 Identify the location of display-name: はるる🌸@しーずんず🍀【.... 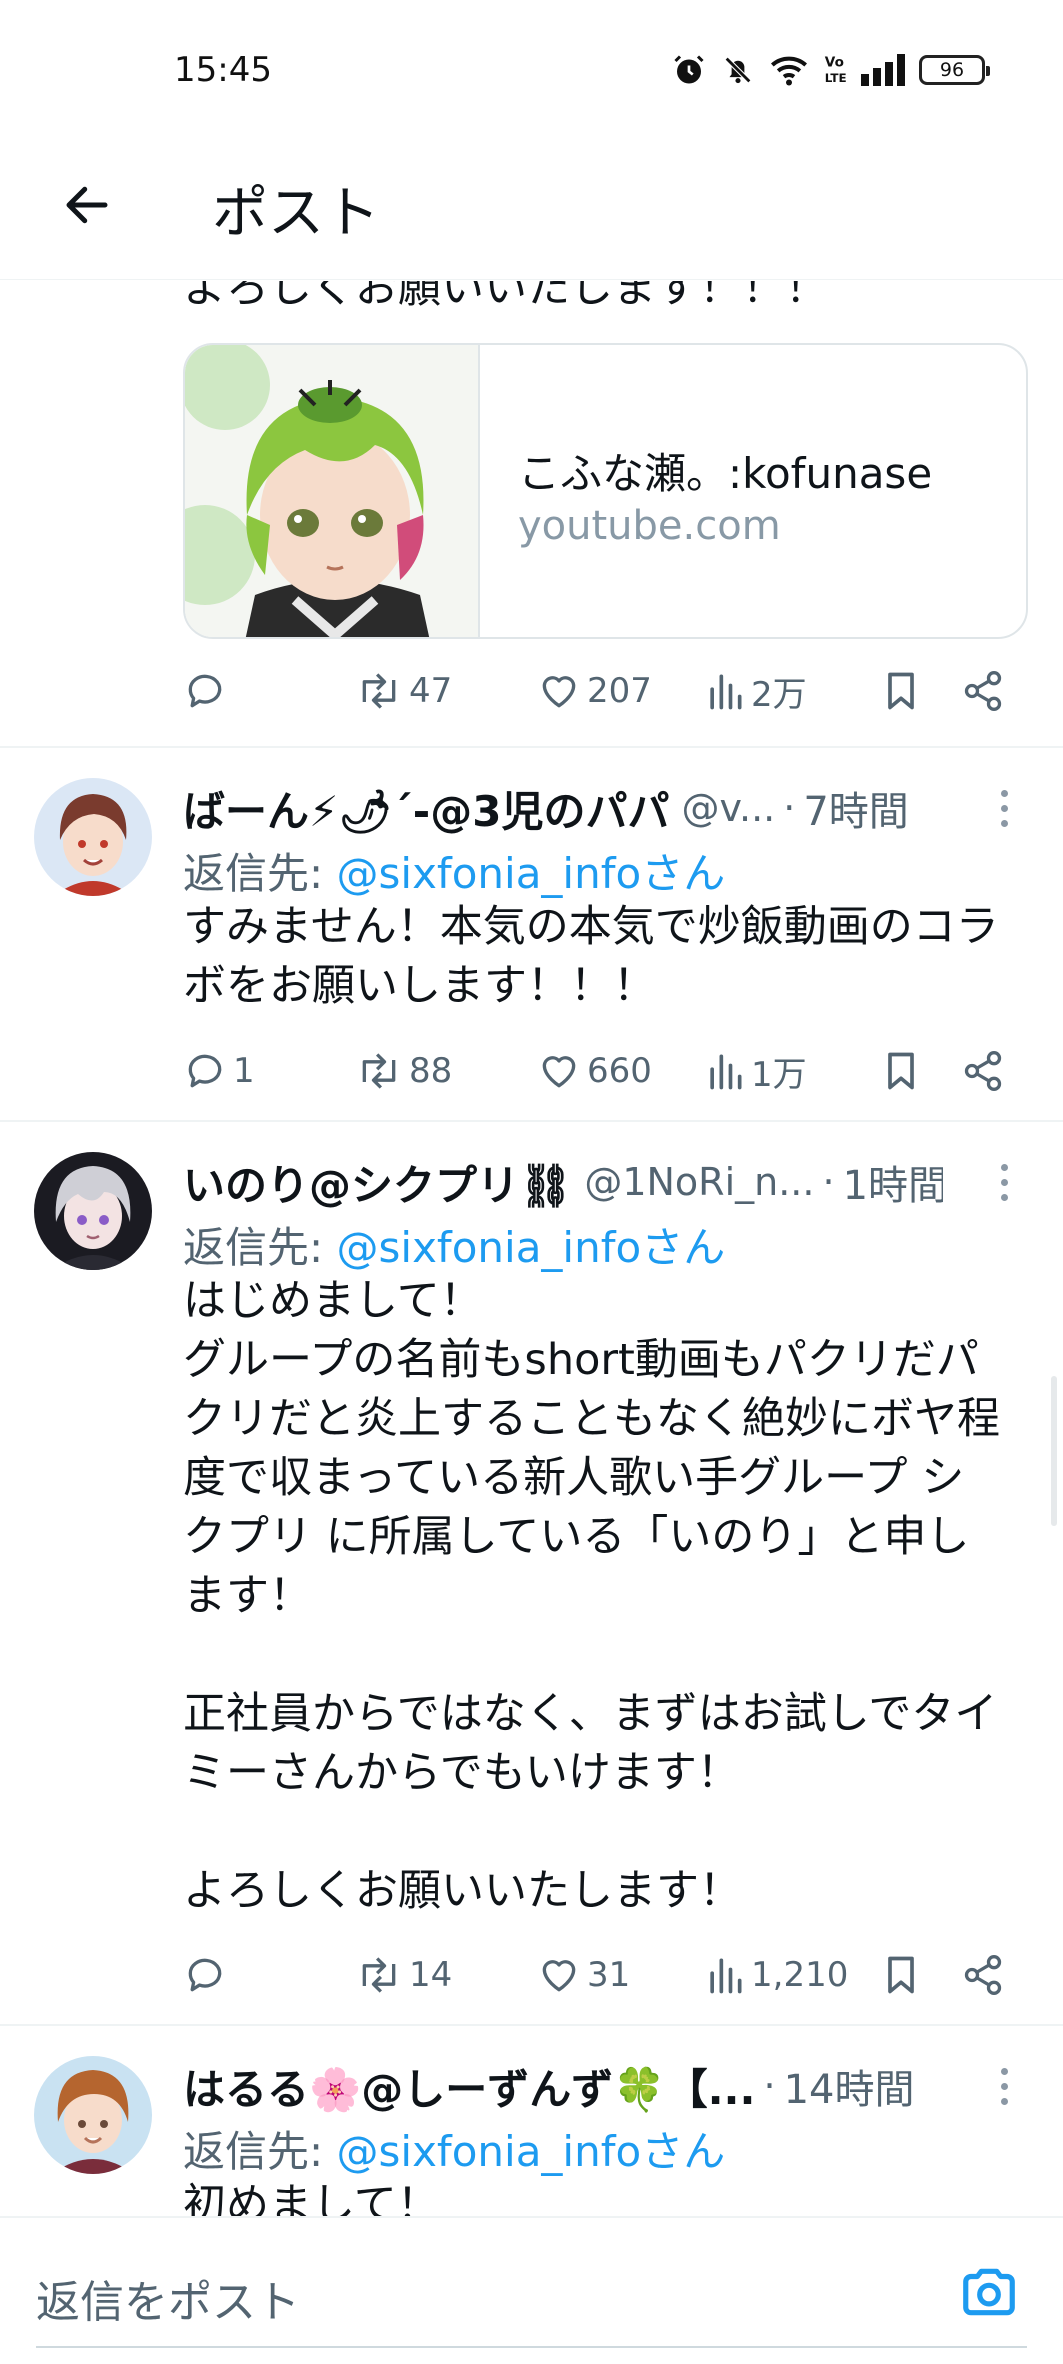
(469, 2086).